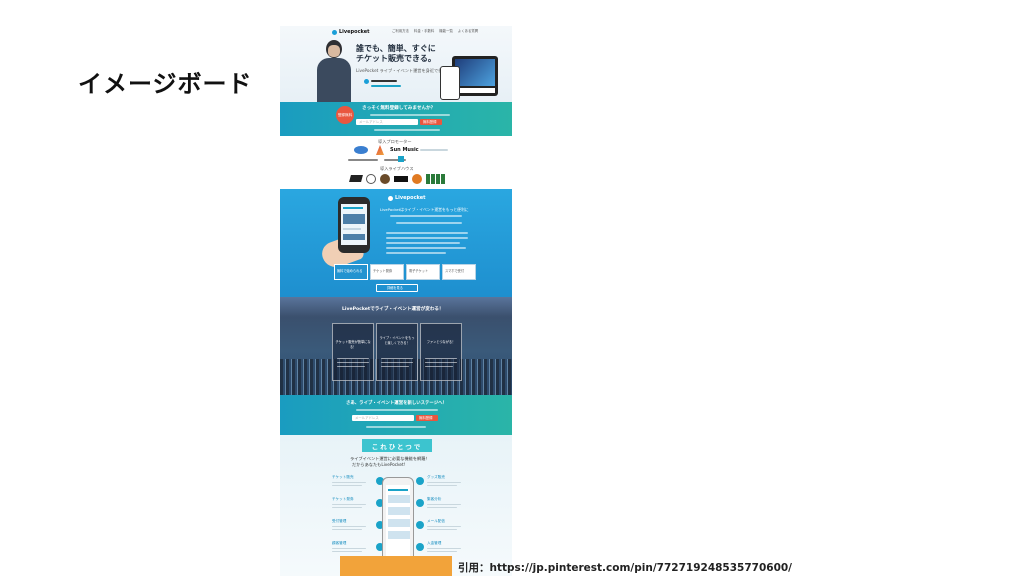 This screenshot has width=1024, height=576. Describe the element at coordinates (334, 32) in the screenshot. I see `logo-mark-icon` at that location.